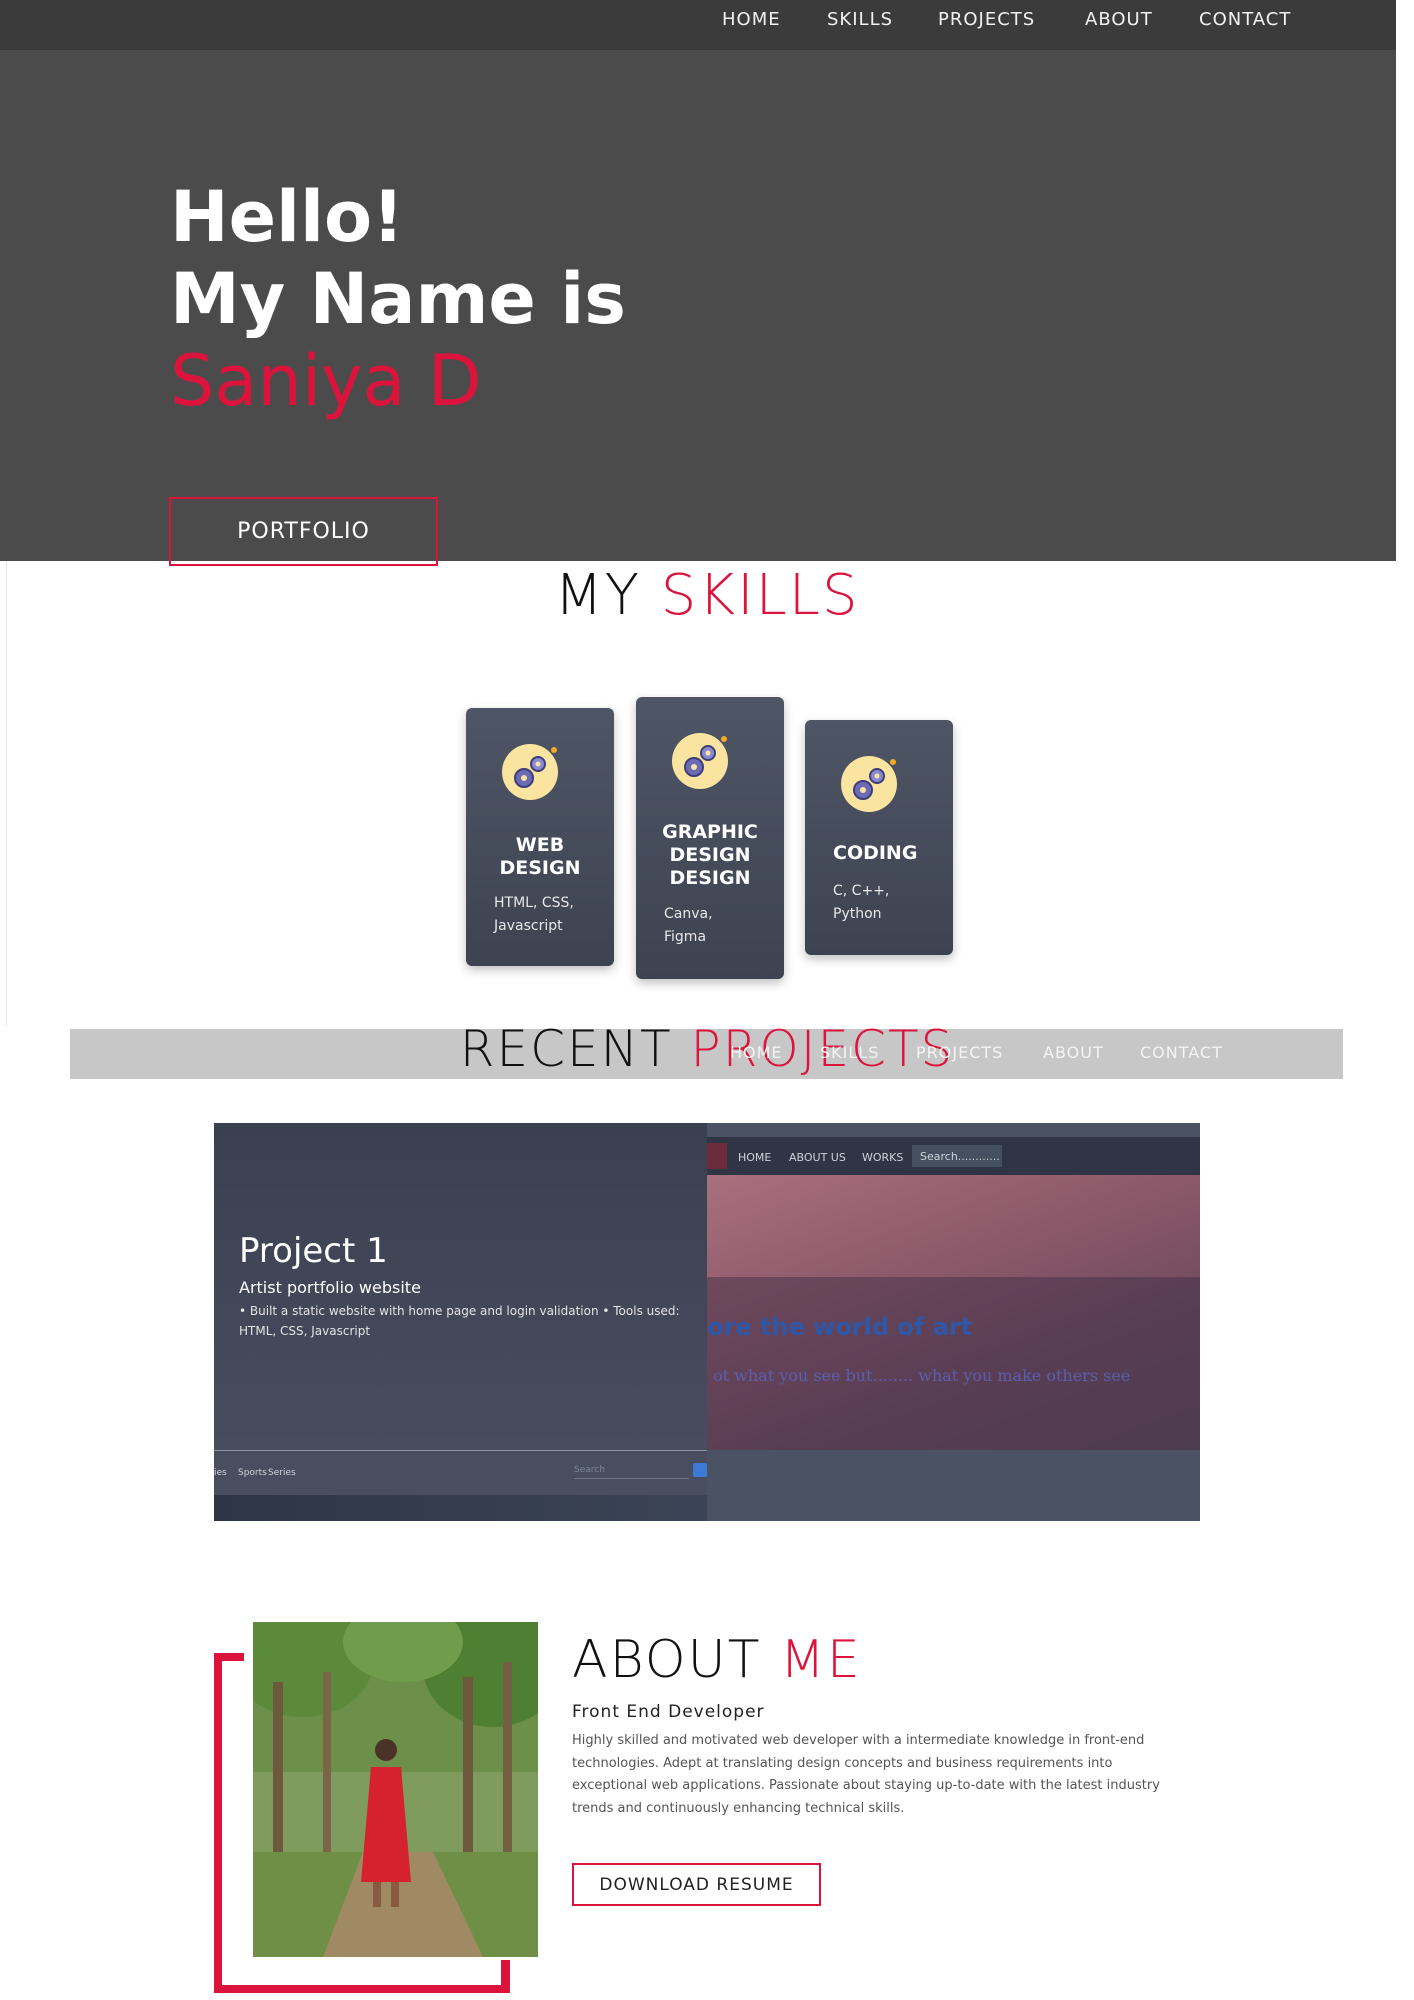  Describe the element at coordinates (313, 1251) in the screenshot. I see `project-title: Project 1` at that location.